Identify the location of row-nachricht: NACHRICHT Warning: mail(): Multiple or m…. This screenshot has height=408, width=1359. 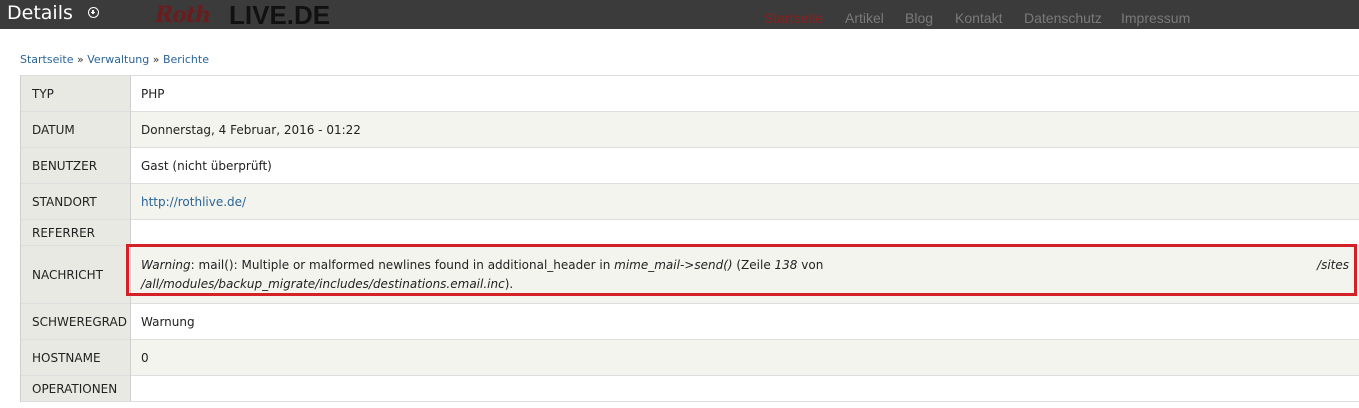
(689, 274).